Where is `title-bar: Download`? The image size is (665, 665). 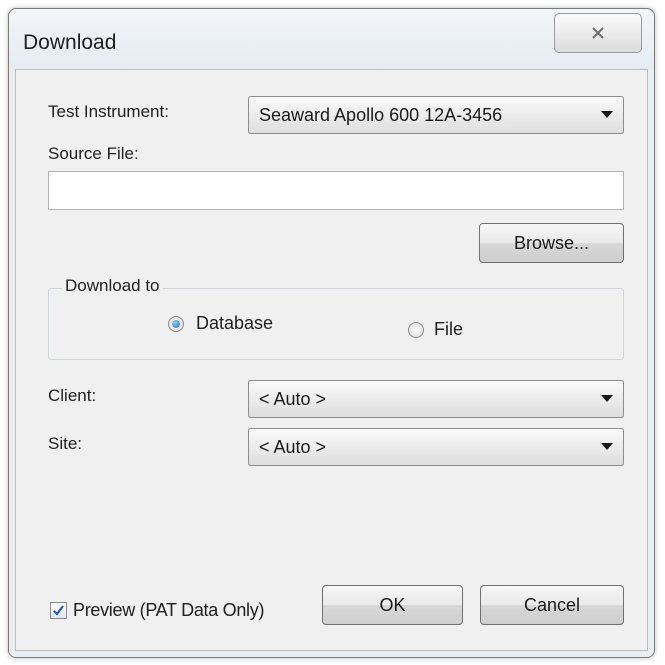
title-bar: Download is located at coordinates (331, 39).